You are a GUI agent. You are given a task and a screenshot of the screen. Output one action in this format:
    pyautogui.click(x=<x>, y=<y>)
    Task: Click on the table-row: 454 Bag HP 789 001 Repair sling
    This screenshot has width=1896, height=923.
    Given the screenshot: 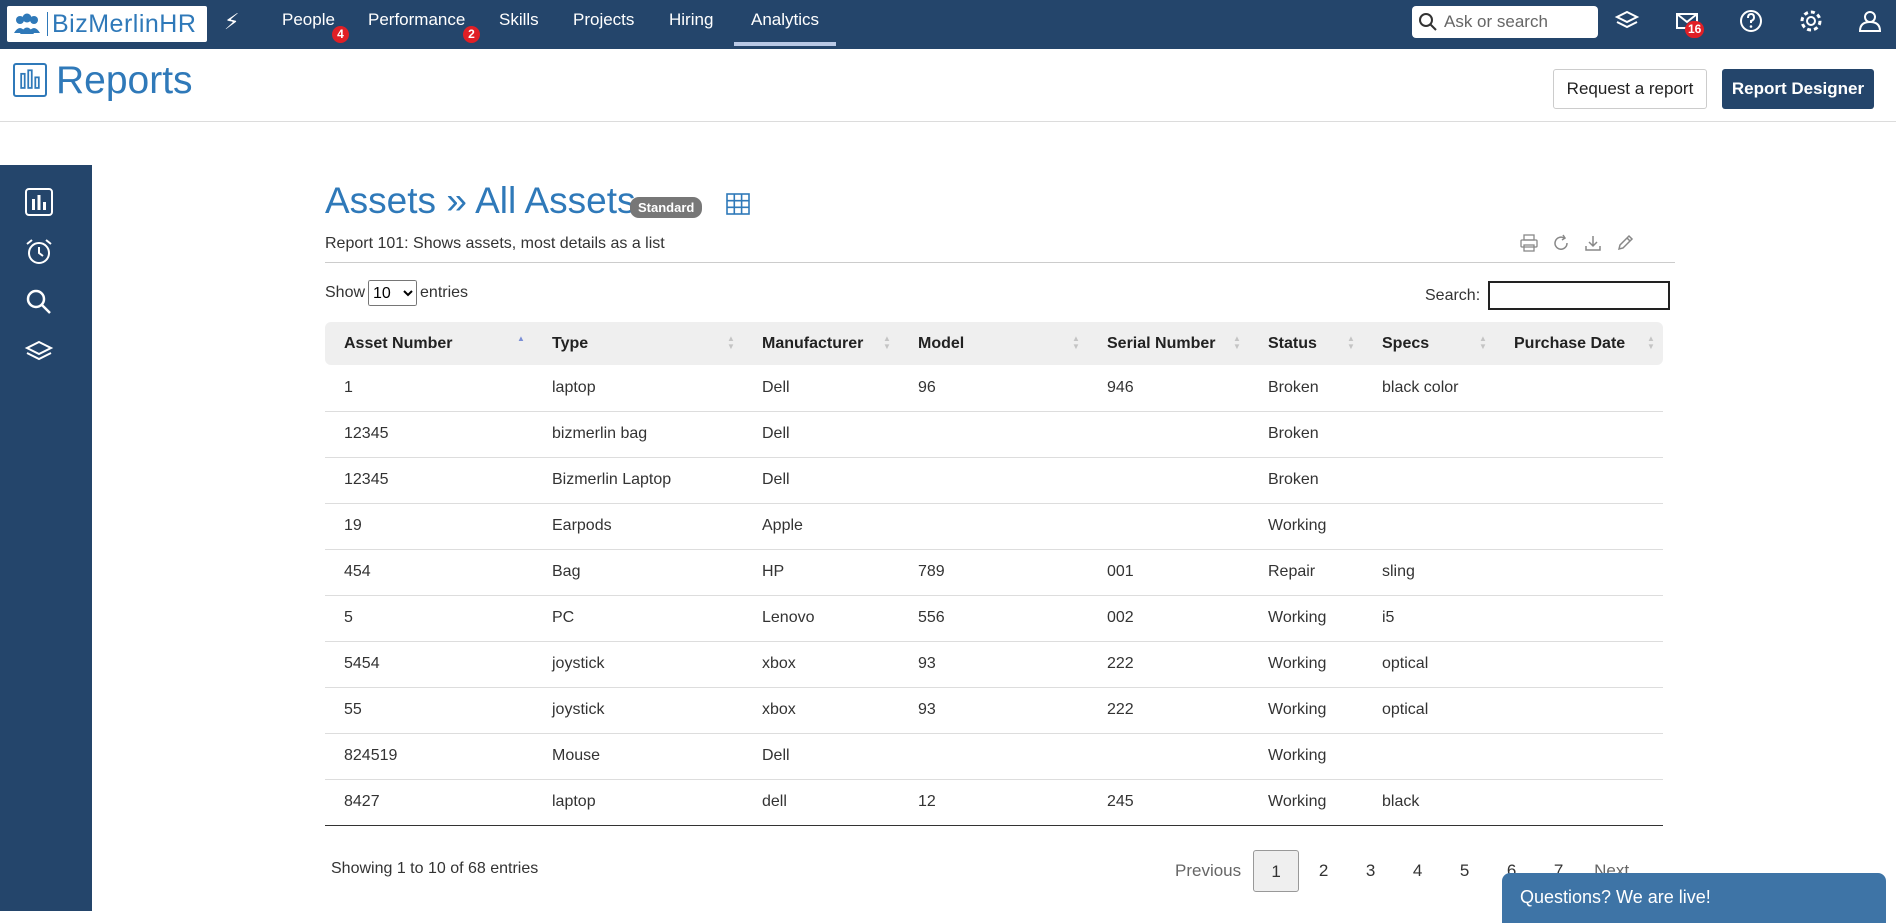 What is the action you would take?
    pyautogui.click(x=994, y=572)
    